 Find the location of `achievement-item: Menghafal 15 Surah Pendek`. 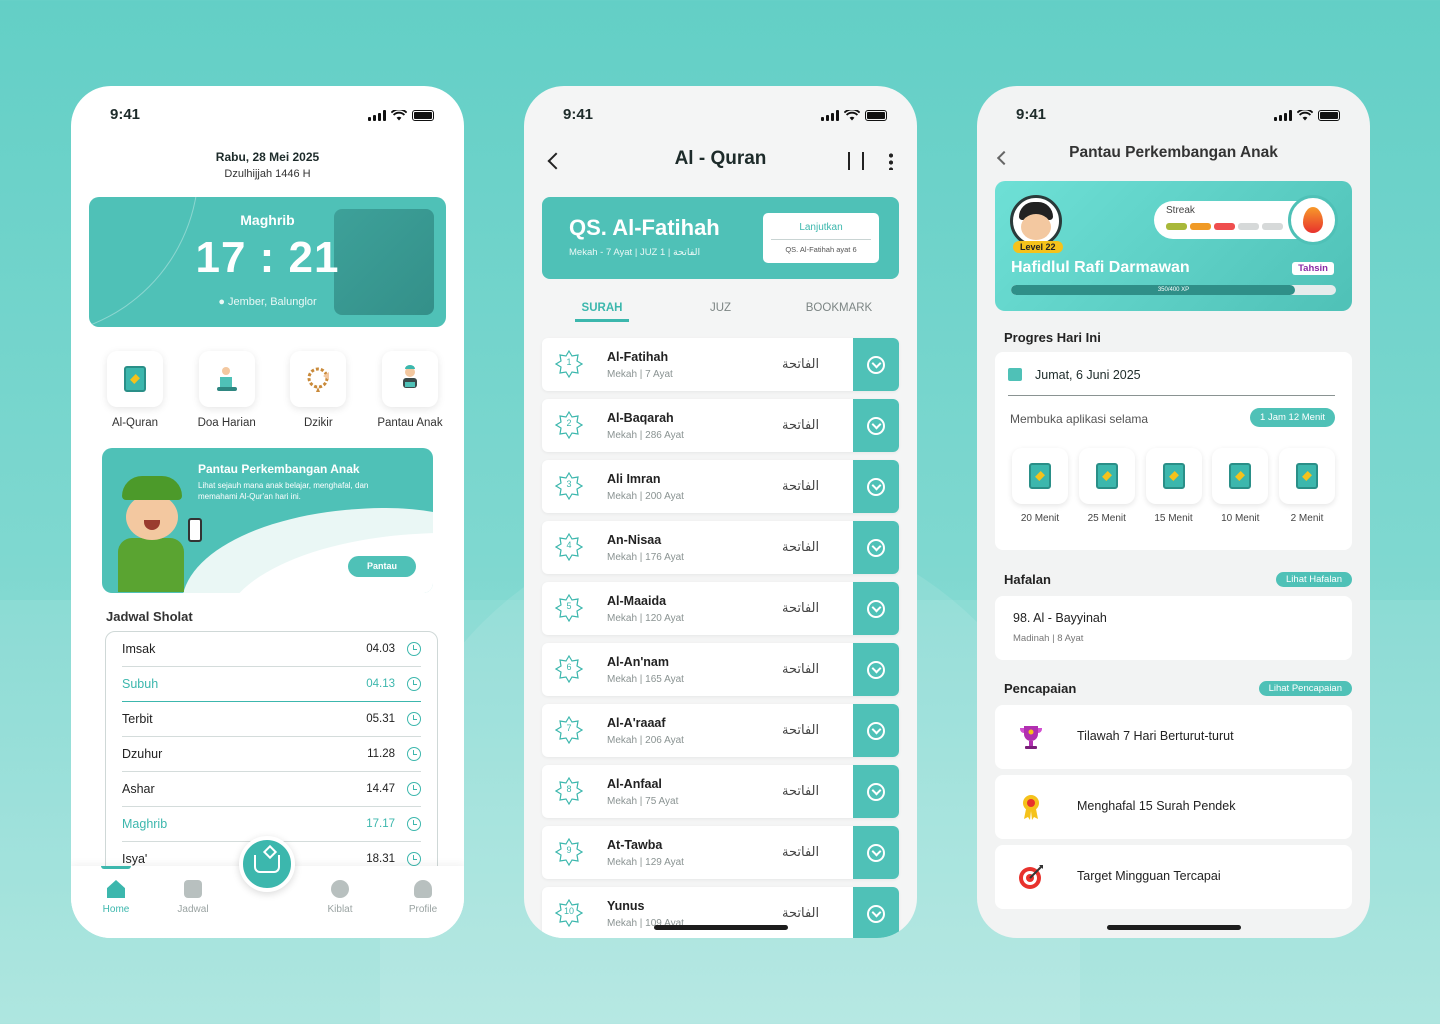

achievement-item: Menghafal 15 Surah Pendek is located at coordinates (1173, 807).